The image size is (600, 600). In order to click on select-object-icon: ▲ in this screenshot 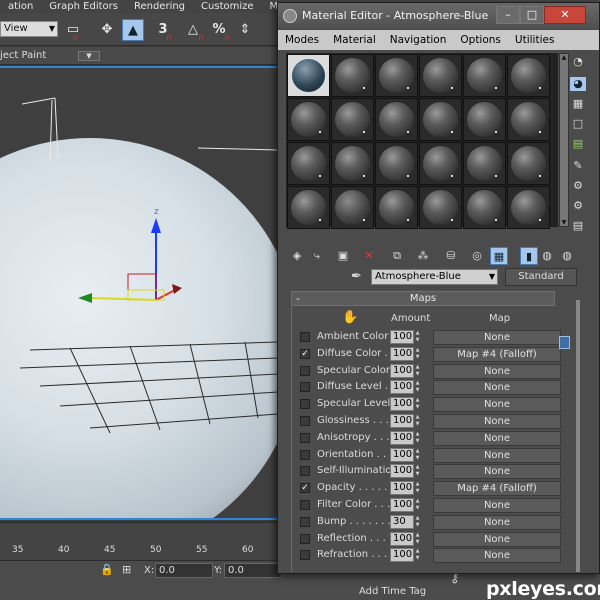, I will do `click(133, 30)`.